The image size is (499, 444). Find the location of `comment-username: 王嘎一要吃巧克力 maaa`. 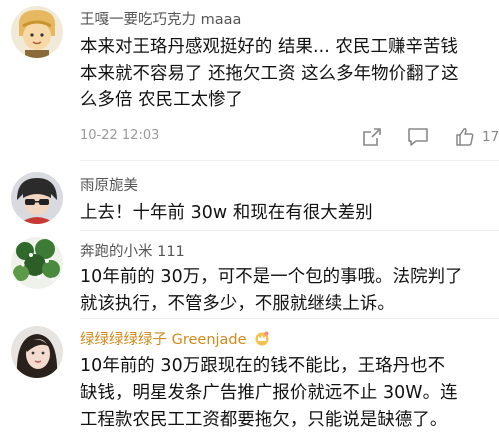

comment-username: 王嘎一要吃巧克力 maaa is located at coordinates (160, 18).